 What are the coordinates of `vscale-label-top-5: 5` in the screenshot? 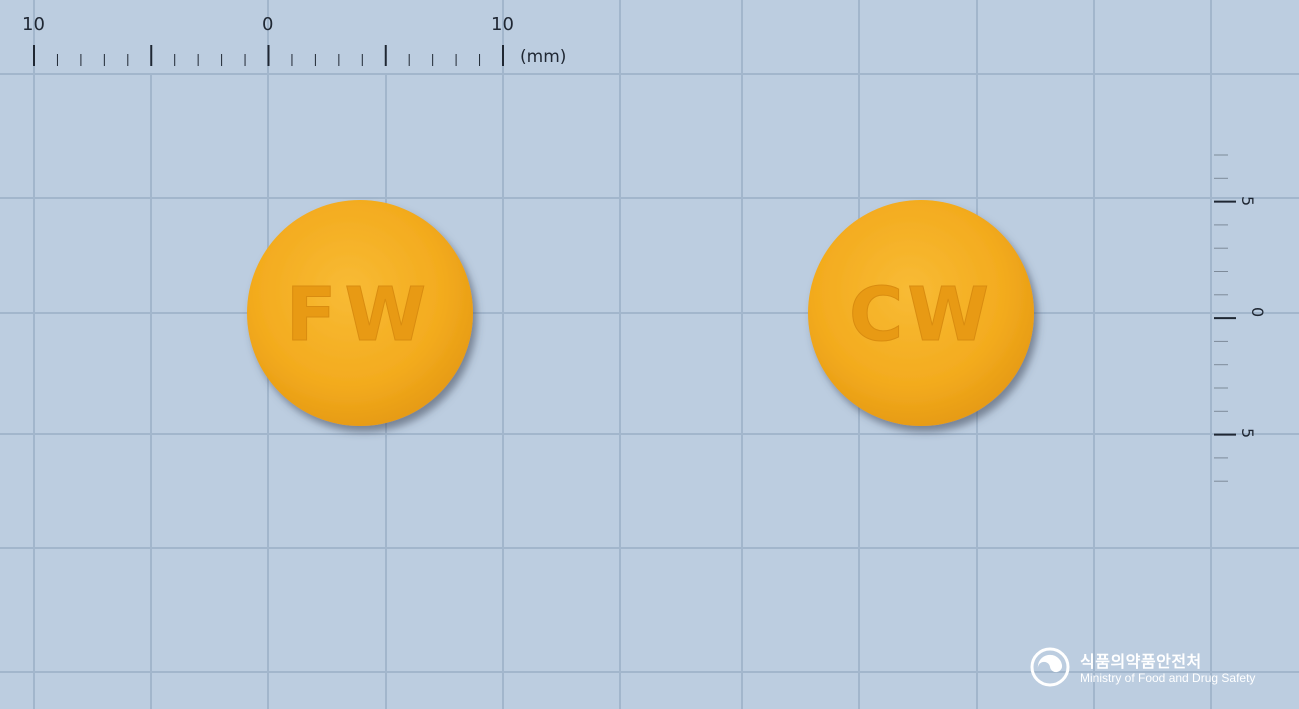 It's located at (1247, 201).